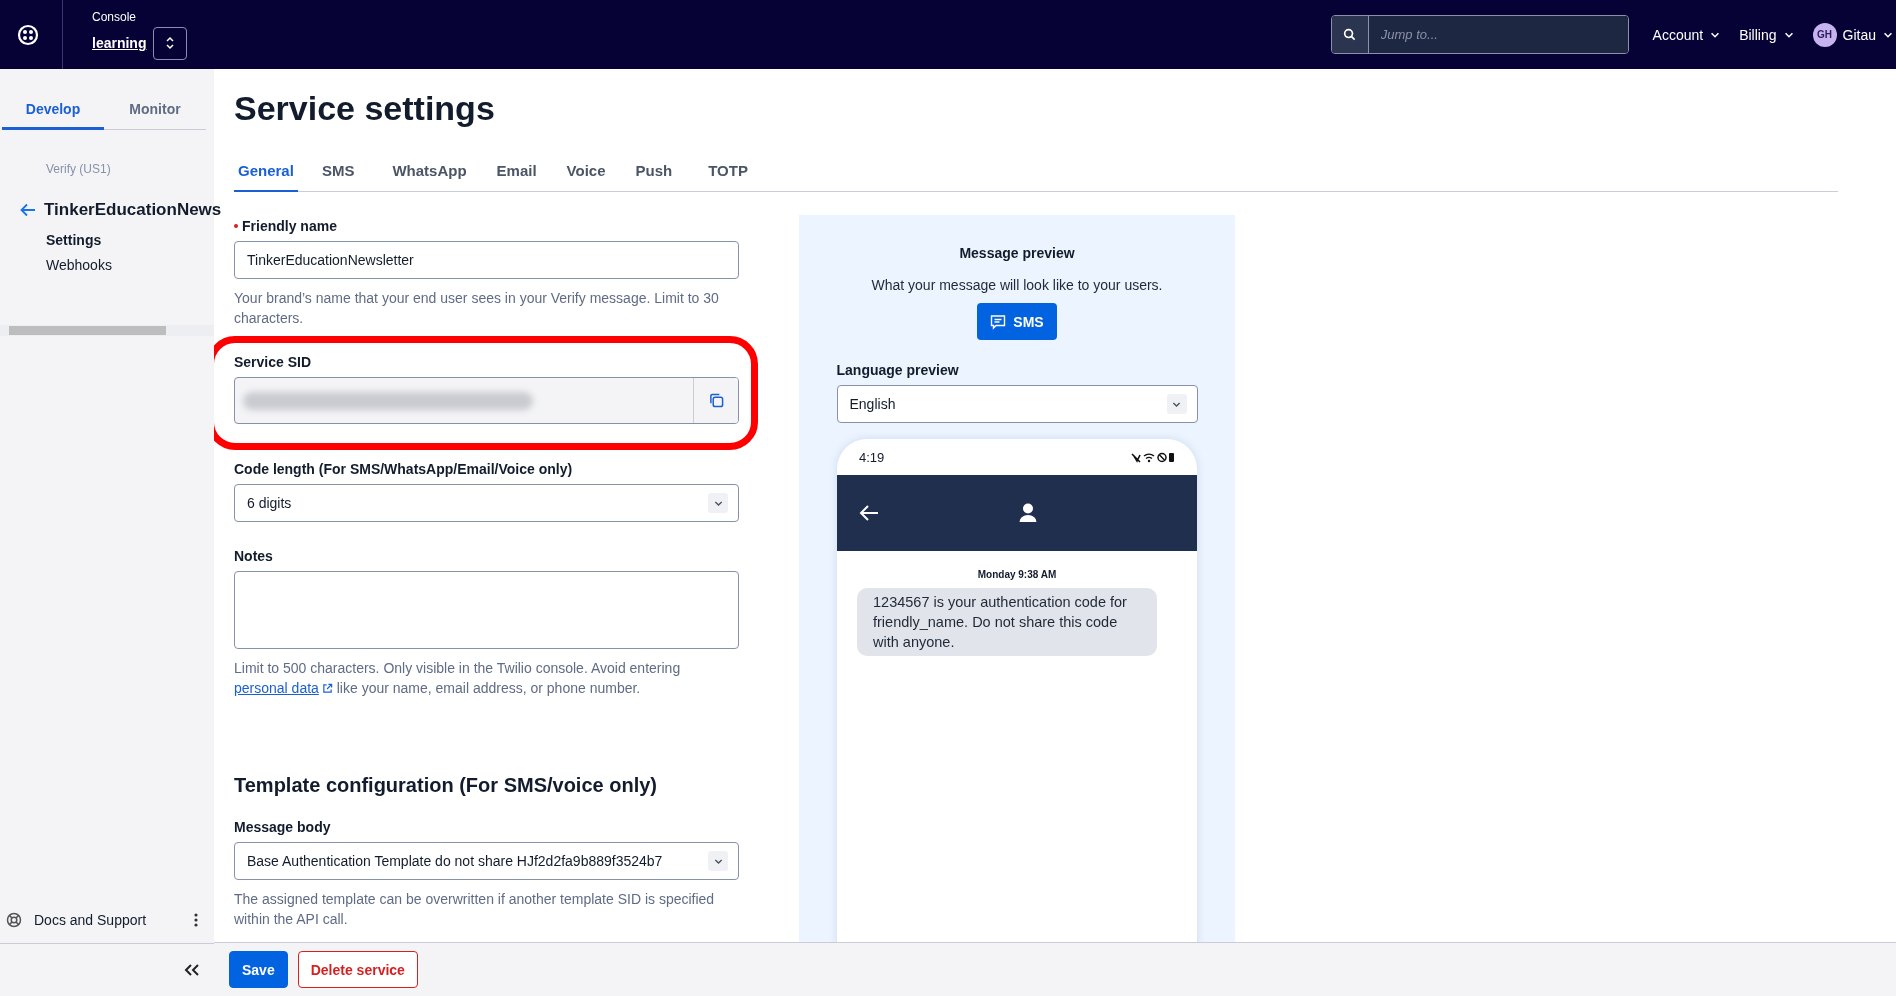 The width and height of the screenshot is (1896, 996). Describe the element at coordinates (273, 362) in the screenshot. I see `field-label: Service SID` at that location.